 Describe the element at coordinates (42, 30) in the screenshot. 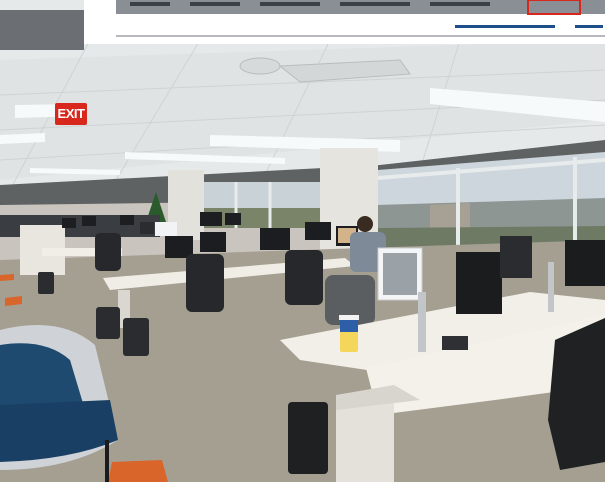

I see `top-left-panel` at that location.